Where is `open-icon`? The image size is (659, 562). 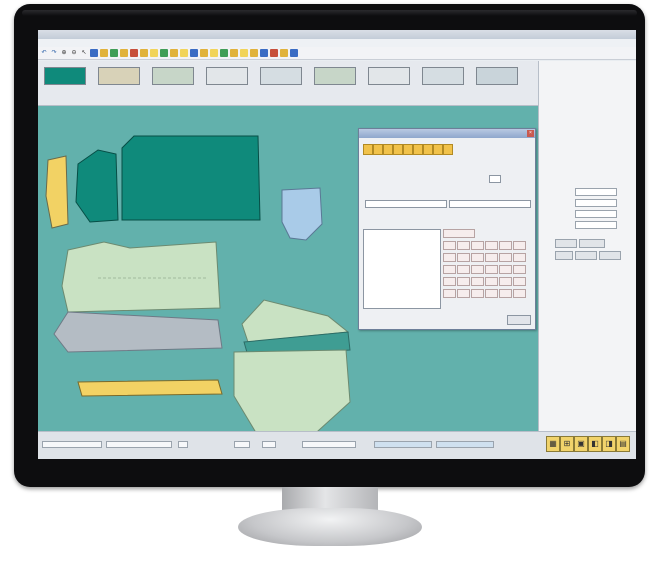
open-icon is located at coordinates (284, 53).